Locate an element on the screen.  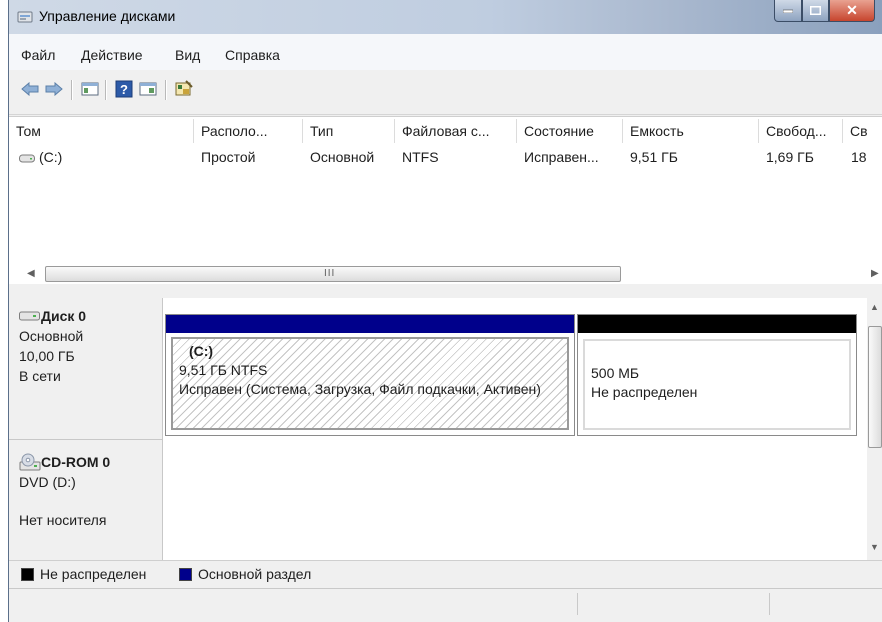
maximize-button is located at coordinates (815, 11).